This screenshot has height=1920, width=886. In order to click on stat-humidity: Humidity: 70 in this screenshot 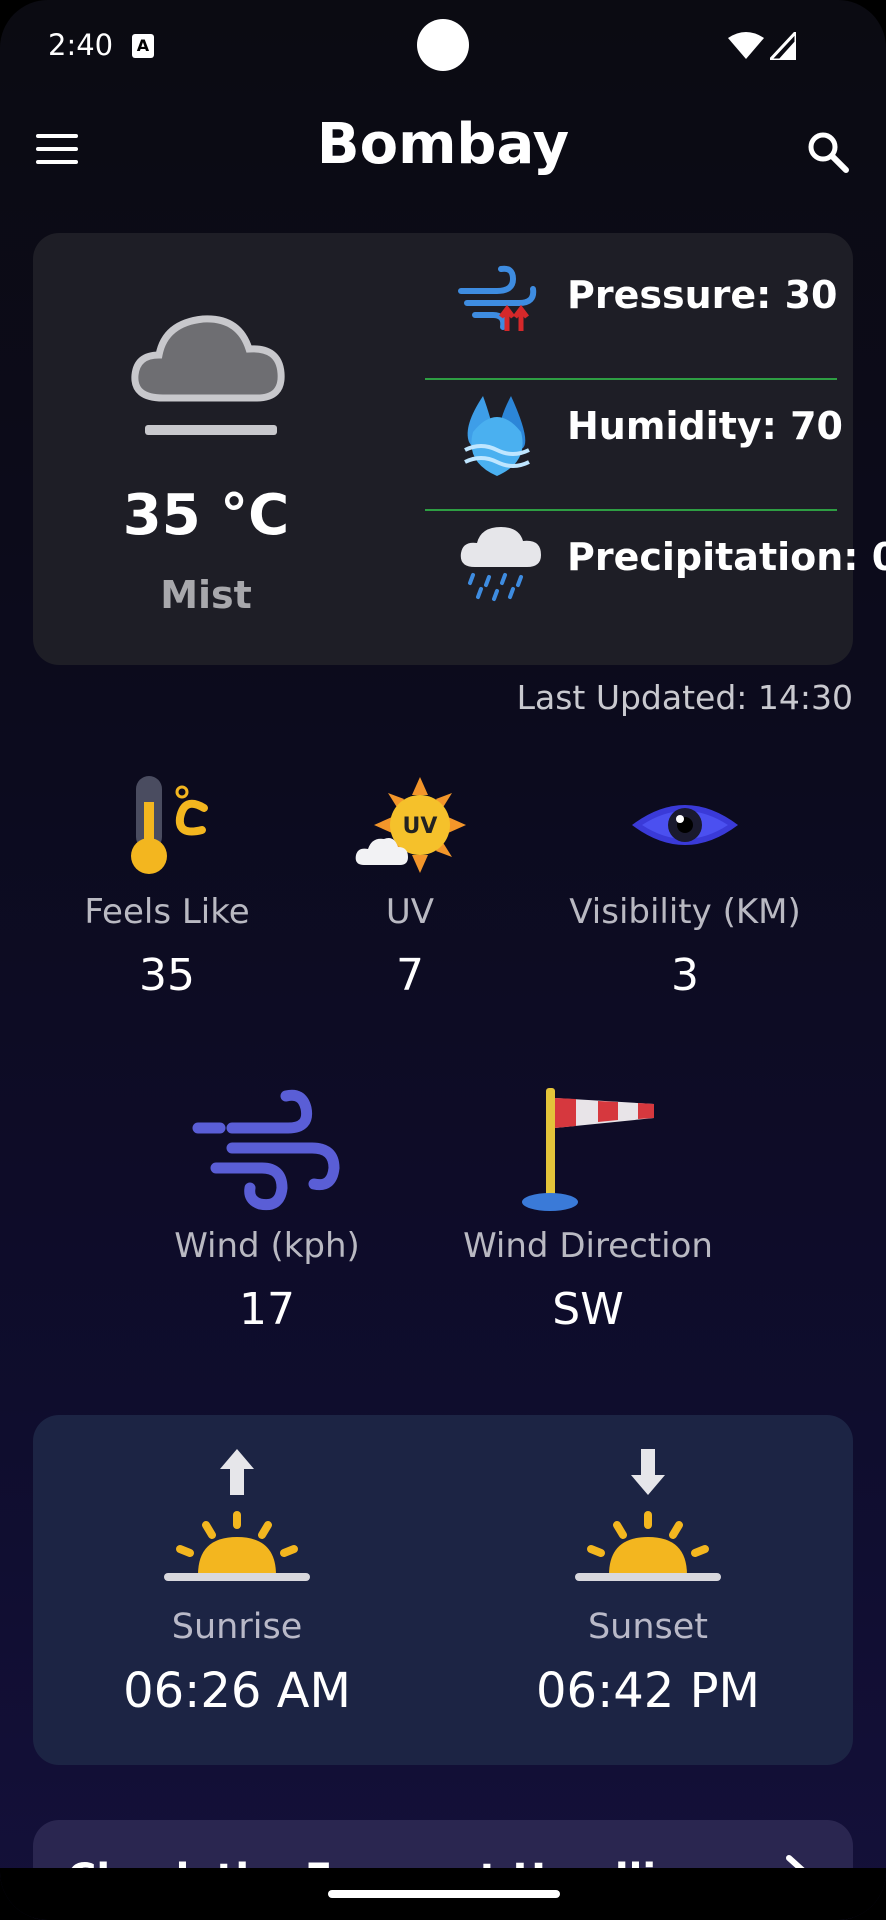, I will do `click(634, 429)`.